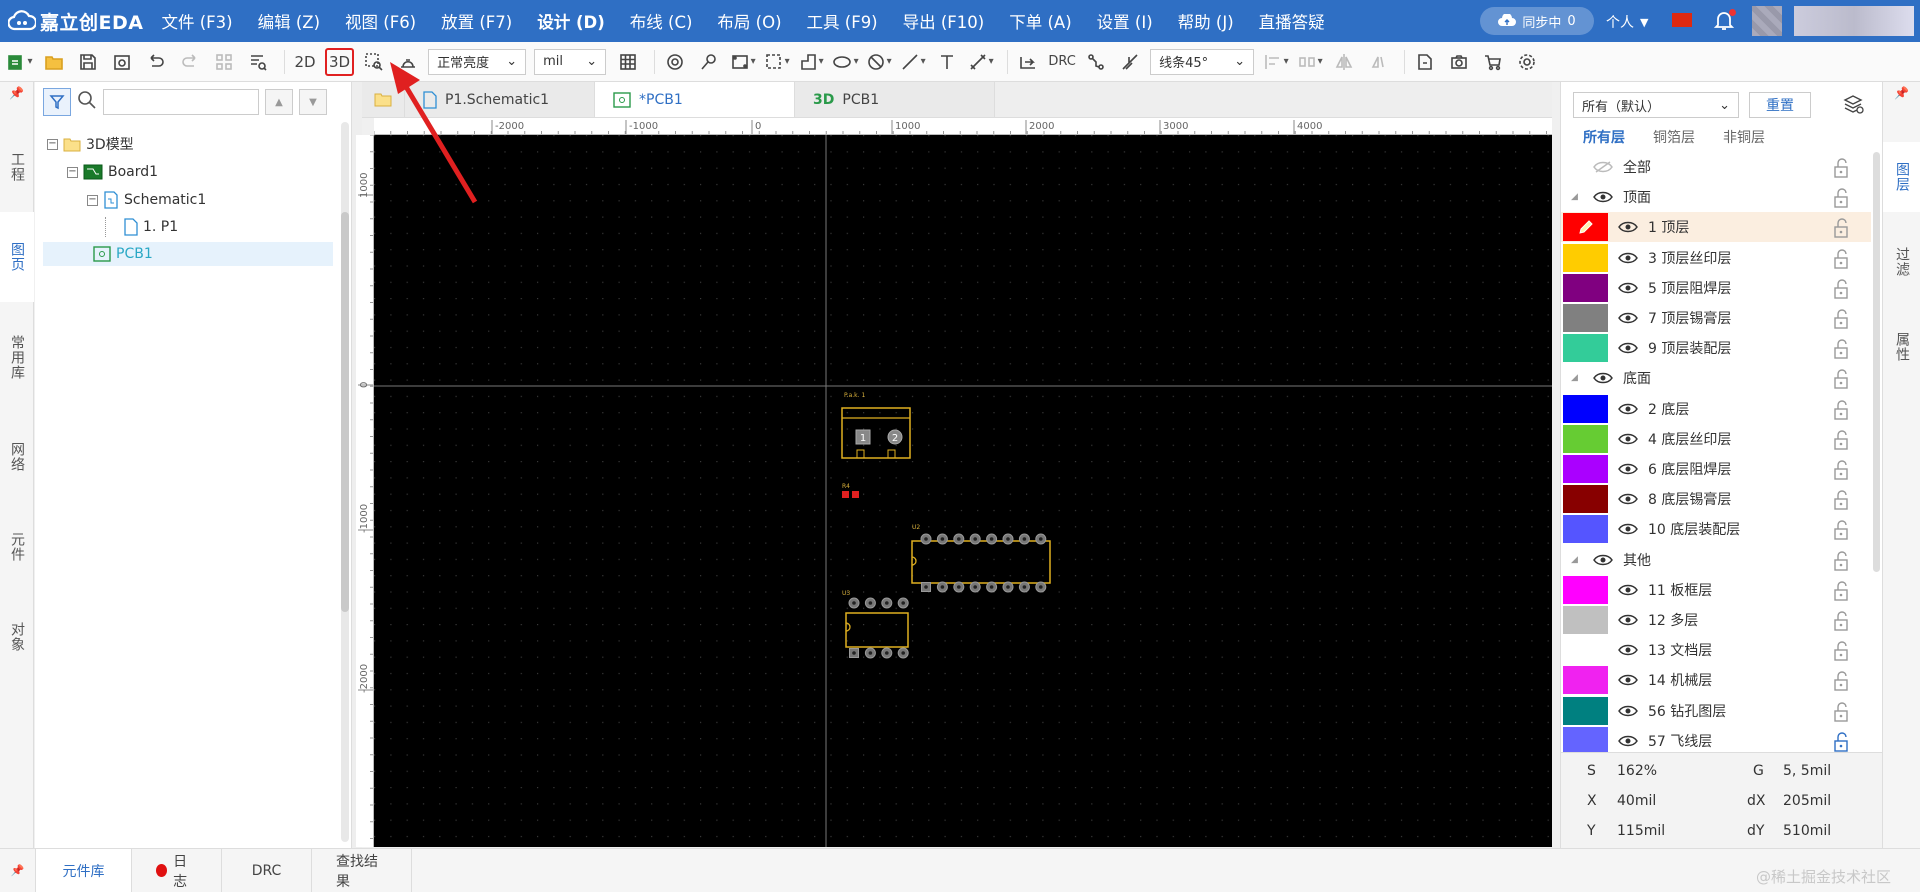 This screenshot has width=1920, height=892. What do you see at coordinates (570, 61) in the screenshot?
I see `unit-select: mil ⌄` at bounding box center [570, 61].